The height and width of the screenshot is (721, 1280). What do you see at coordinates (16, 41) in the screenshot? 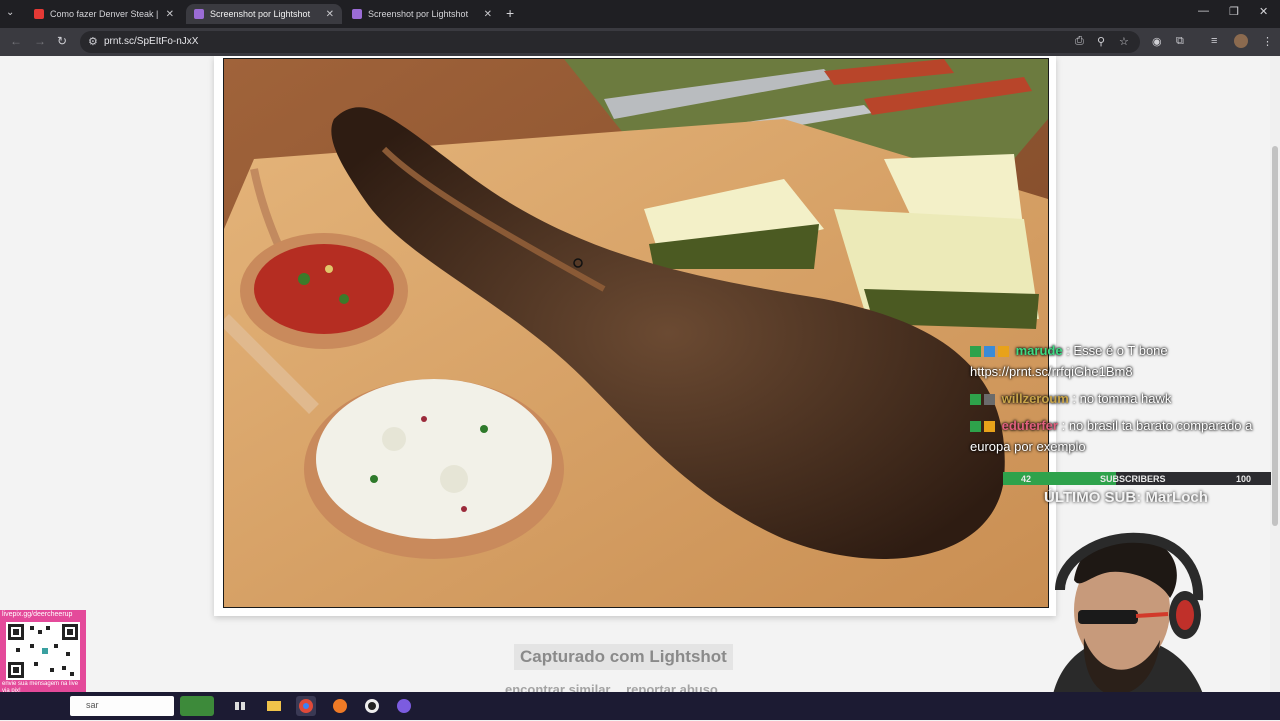
I see `back-icon: ←` at bounding box center [16, 41].